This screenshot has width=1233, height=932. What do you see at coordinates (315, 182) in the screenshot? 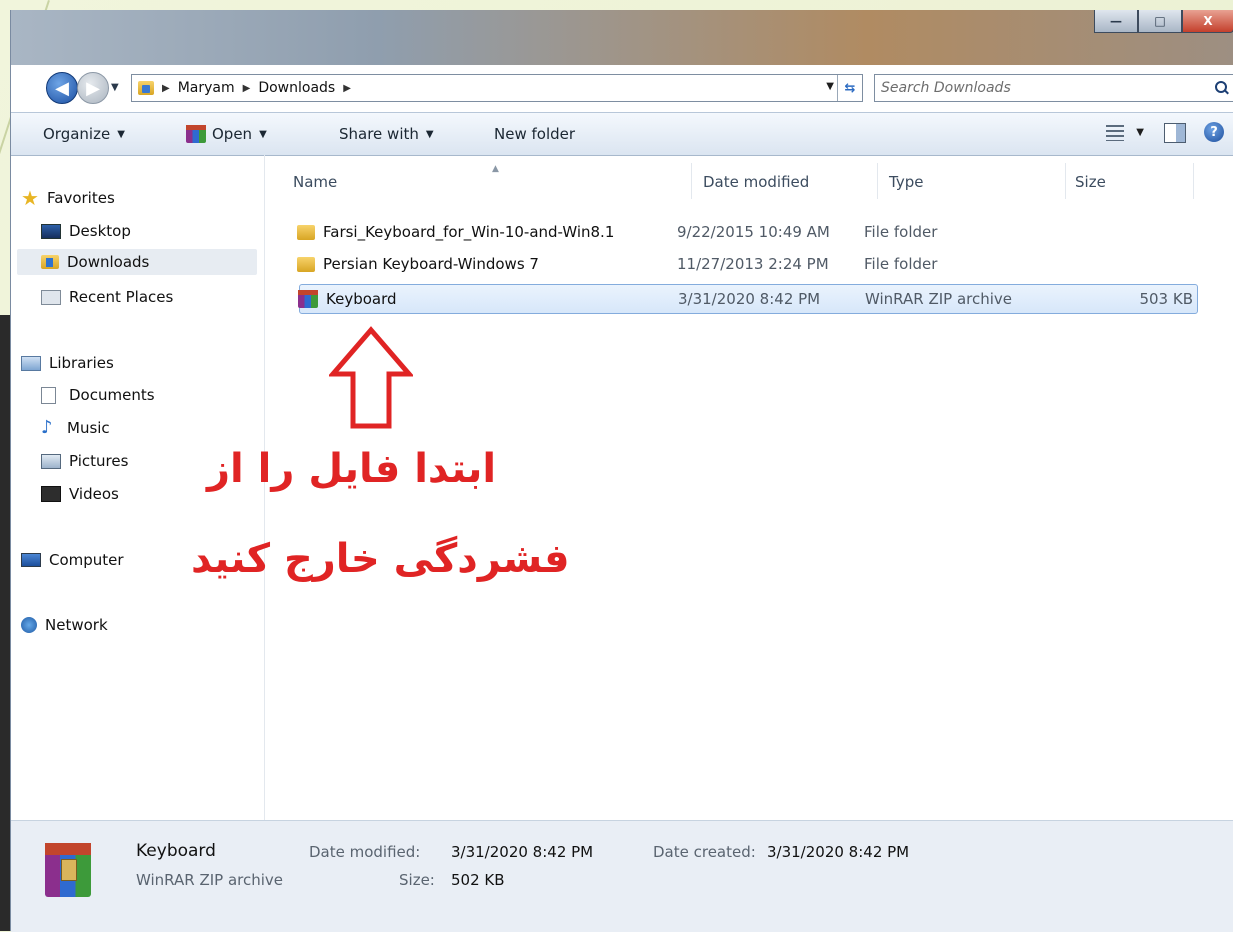
I see `column-header-name: Name` at bounding box center [315, 182].